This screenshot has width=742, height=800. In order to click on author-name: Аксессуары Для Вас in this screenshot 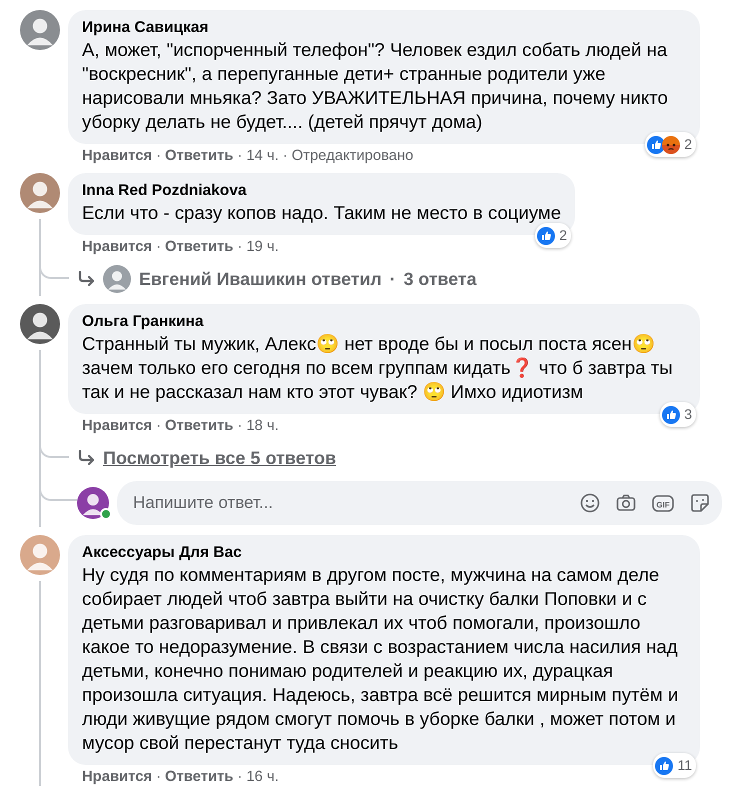, I will do `click(384, 553)`.